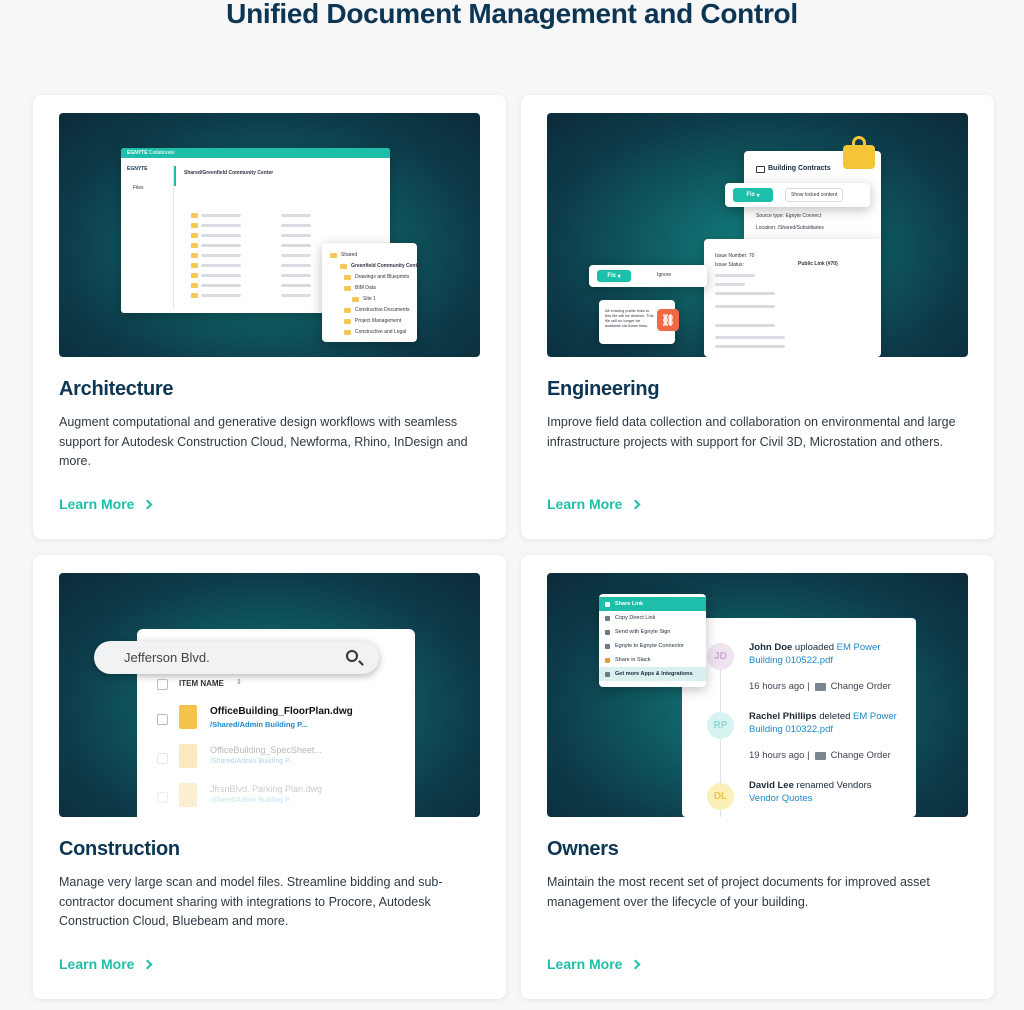 This screenshot has width=1024, height=1010. I want to click on menu-item-egnyte-sign: Send with Egnyte Sign, so click(652, 632).